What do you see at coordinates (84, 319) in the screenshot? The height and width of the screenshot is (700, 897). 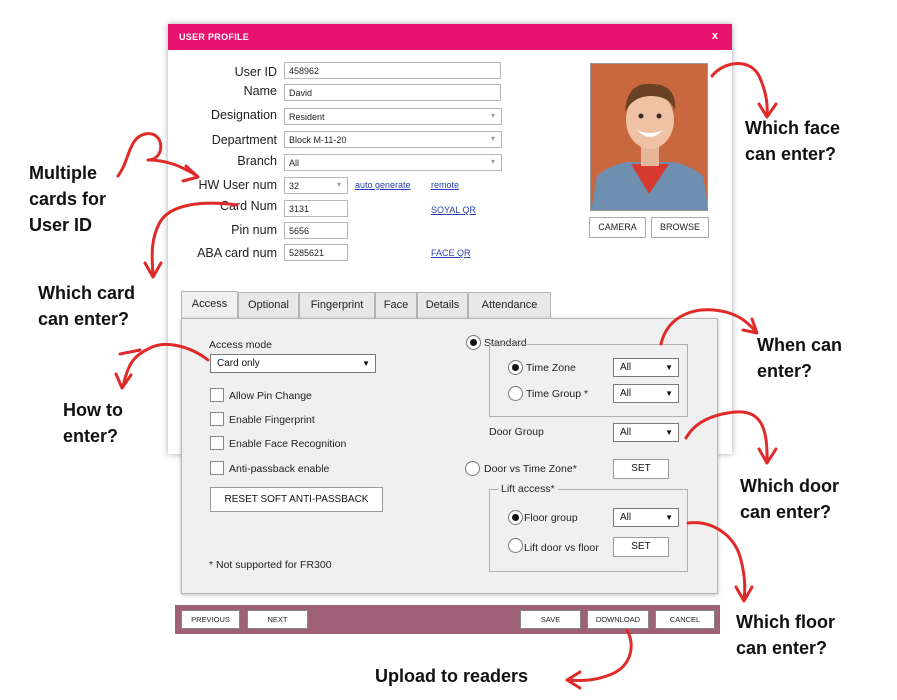 I see `annotation-which-card-line-2: can enter?` at bounding box center [84, 319].